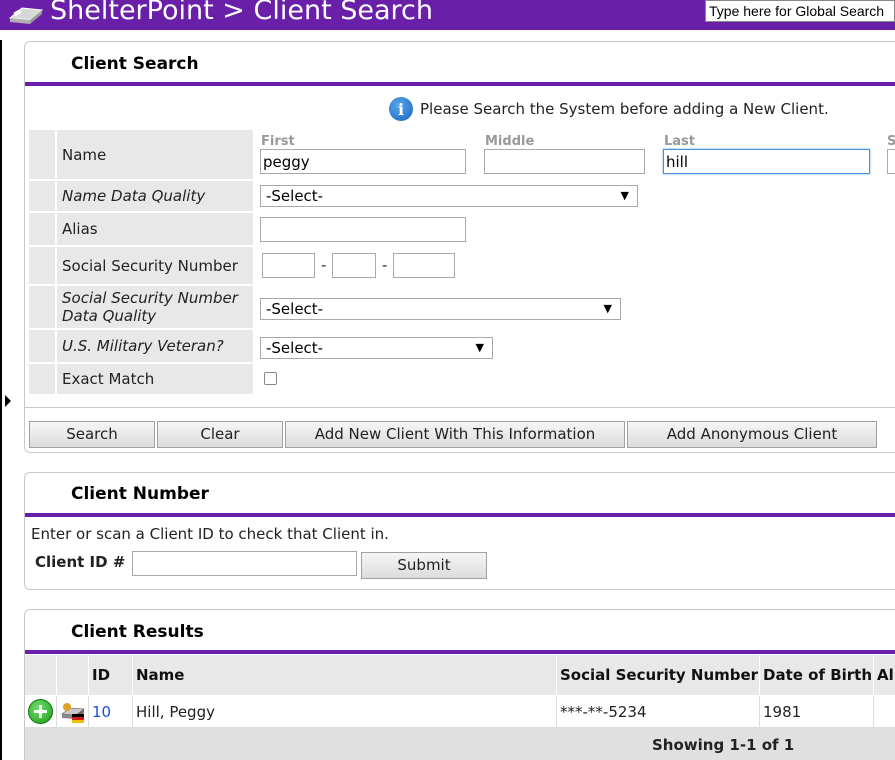 The image size is (895, 760). What do you see at coordinates (155, 379) in the screenshot?
I see `exact-match-label: Exact Match` at bounding box center [155, 379].